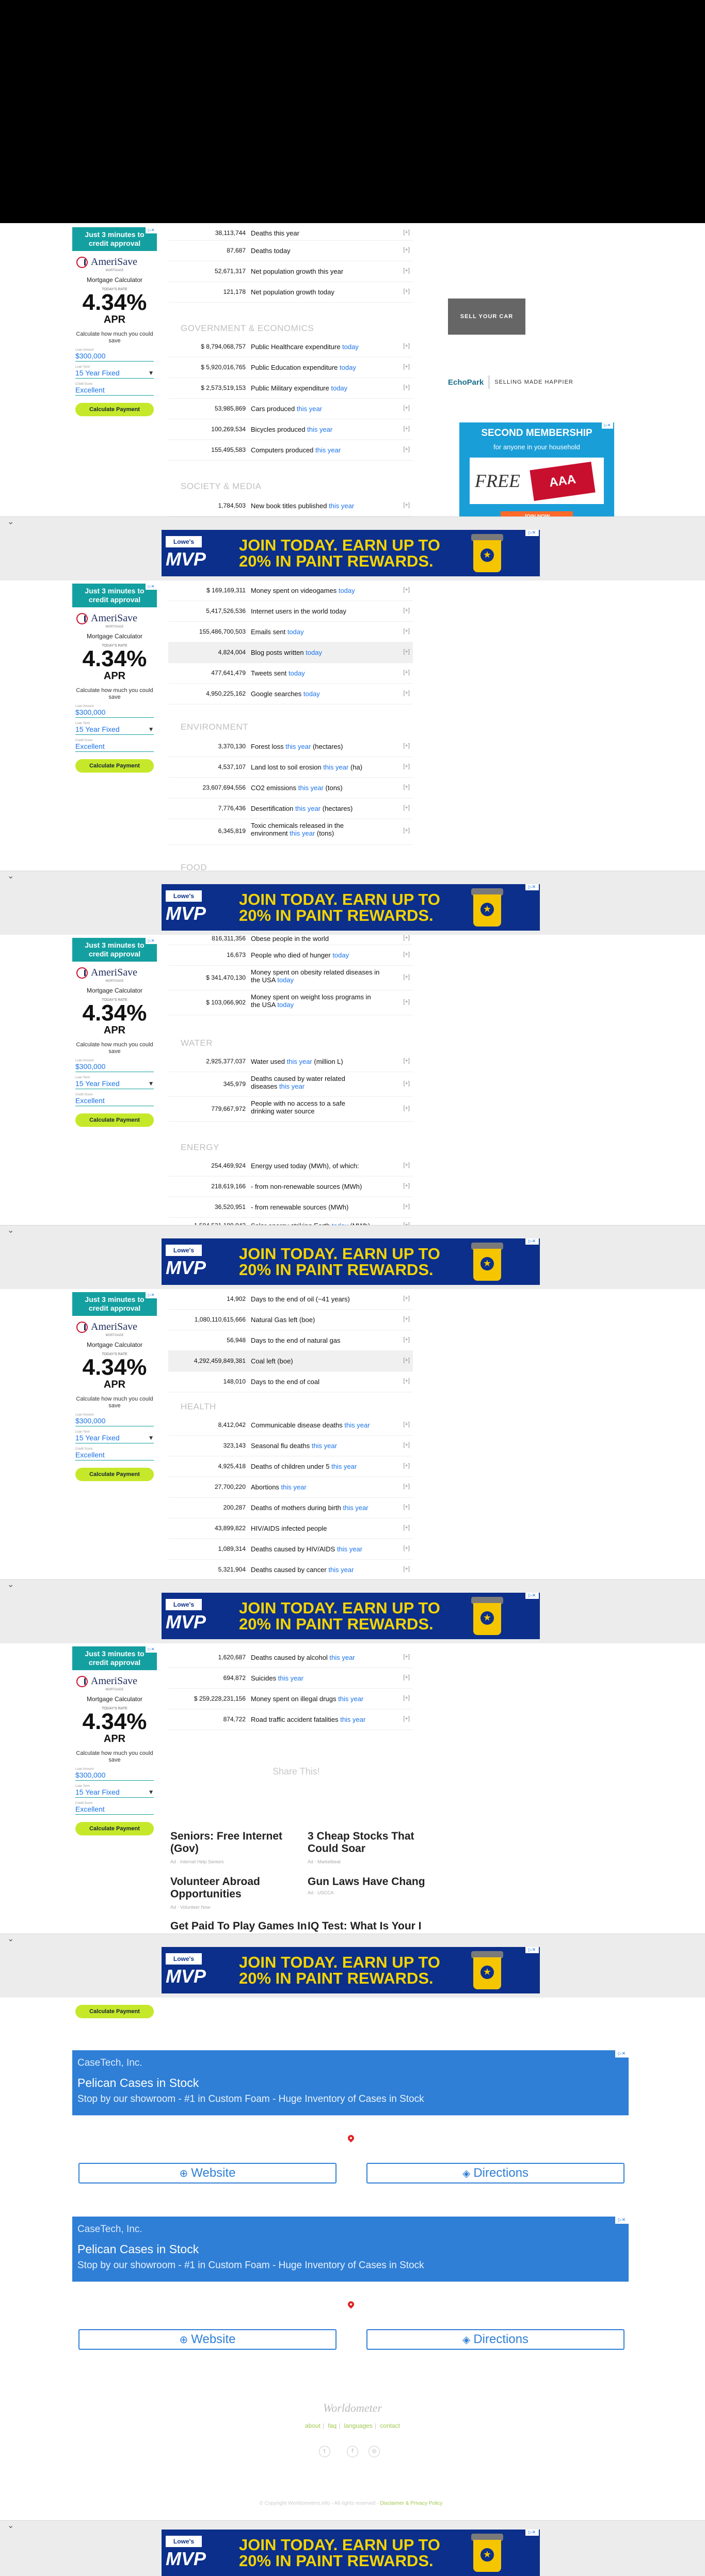 The image size is (705, 2576). I want to click on membership-subtitle: for anyone in your household, so click(536, 447).